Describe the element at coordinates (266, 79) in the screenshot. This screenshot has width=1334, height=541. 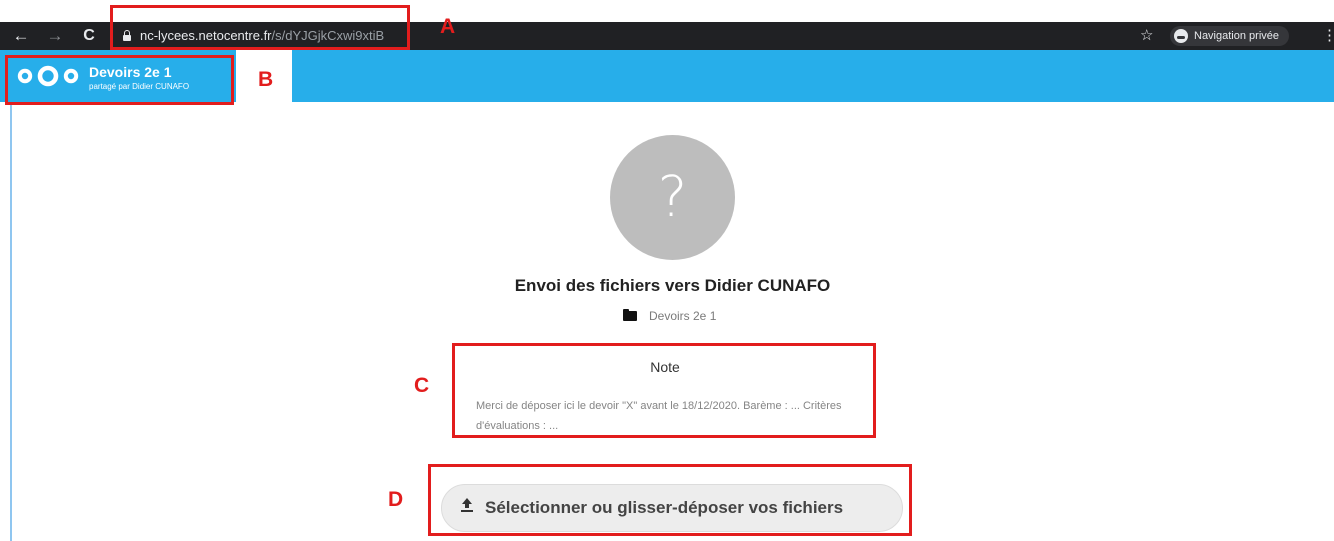
I see `annotation-label-b: B` at that location.